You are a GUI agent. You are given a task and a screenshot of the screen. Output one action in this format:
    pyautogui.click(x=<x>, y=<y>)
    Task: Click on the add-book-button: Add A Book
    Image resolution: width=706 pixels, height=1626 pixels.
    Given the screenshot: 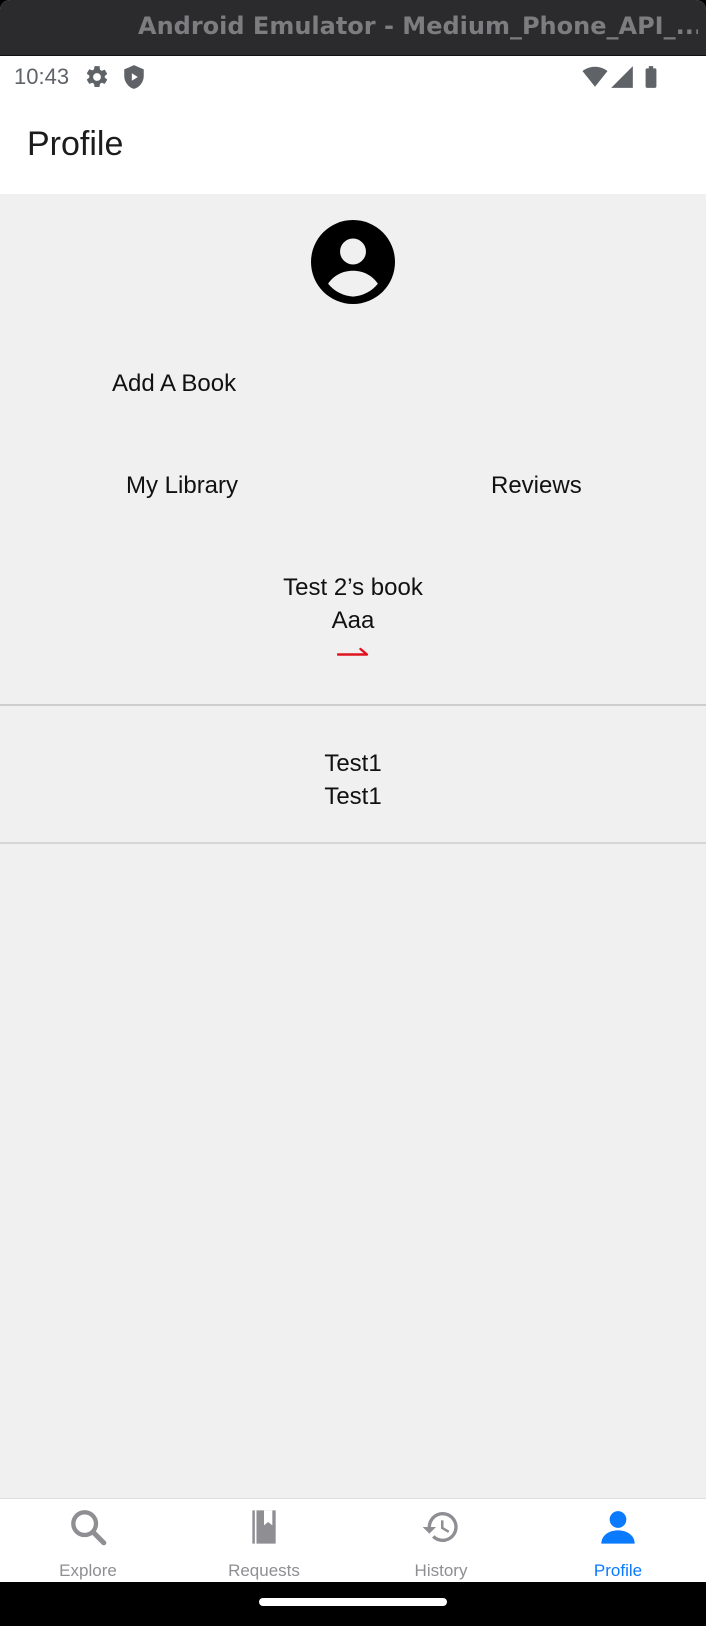 What is the action you would take?
    pyautogui.click(x=174, y=384)
    